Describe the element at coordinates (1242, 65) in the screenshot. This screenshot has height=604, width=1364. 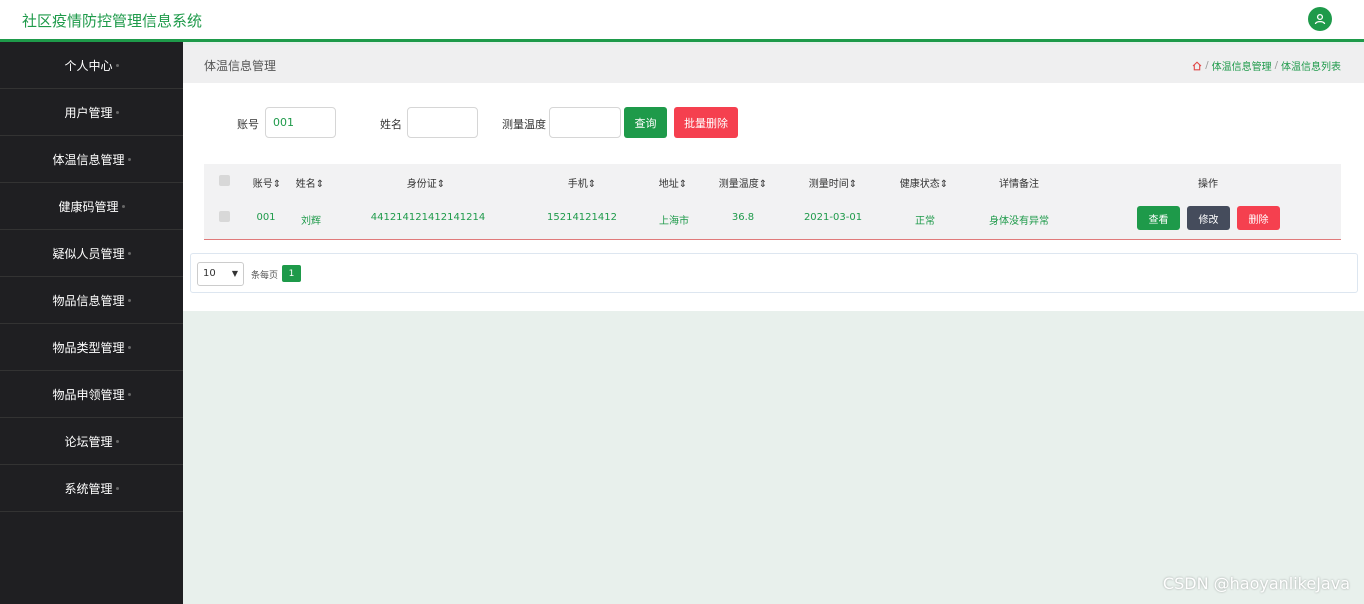
I see `breadcrumb-item: 体温信息管理` at that location.